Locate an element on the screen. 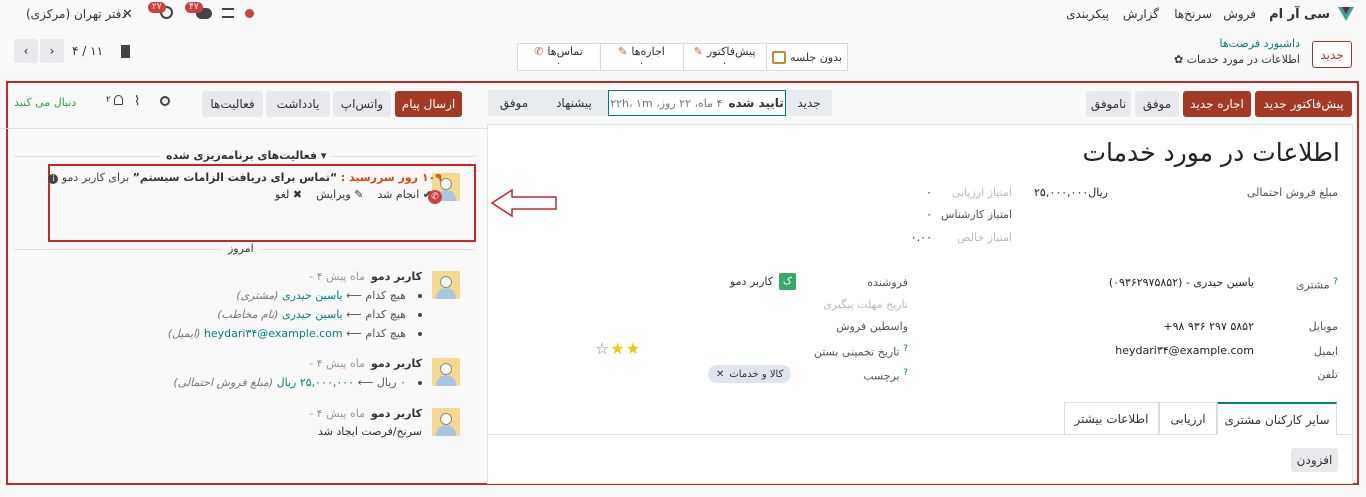  breadcrumb-current: اطلاعات در مورد خدمات is located at coordinates (1243, 59).